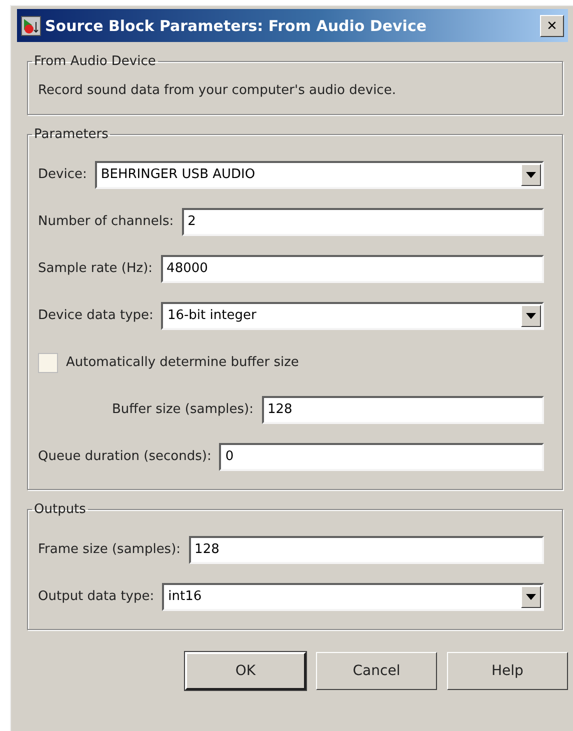  Describe the element at coordinates (353, 596) in the screenshot. I see `dropdown: int16` at that location.